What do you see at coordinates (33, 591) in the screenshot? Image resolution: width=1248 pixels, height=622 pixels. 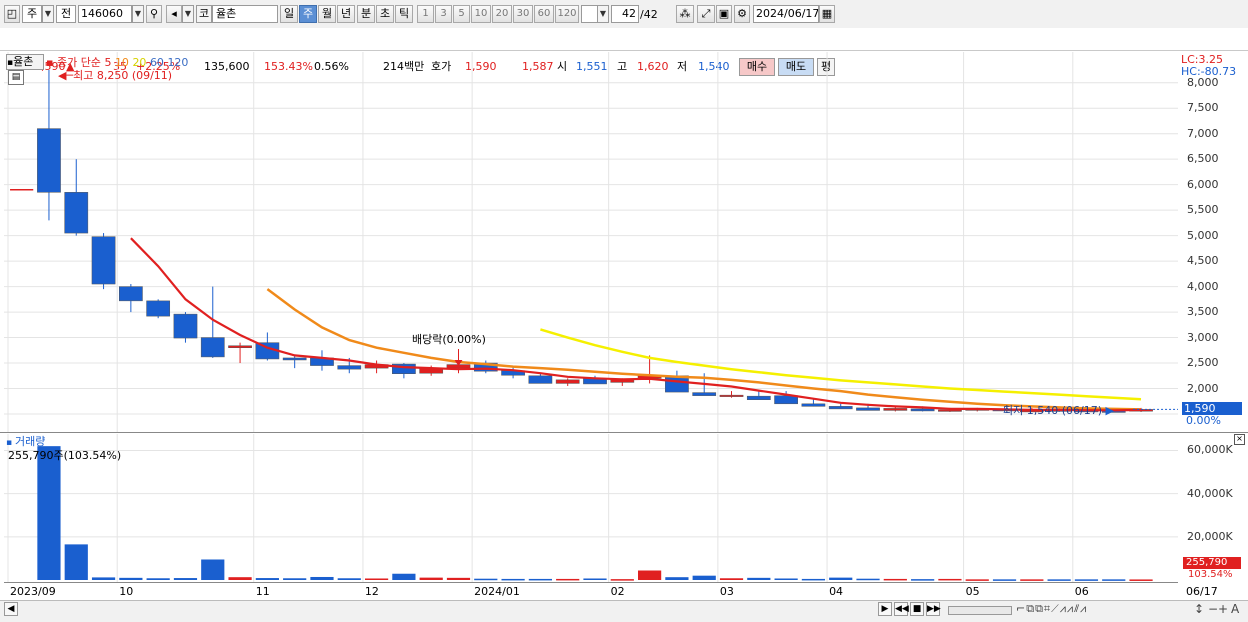 I see `x-axis-label: 2023/09` at bounding box center [33, 591].